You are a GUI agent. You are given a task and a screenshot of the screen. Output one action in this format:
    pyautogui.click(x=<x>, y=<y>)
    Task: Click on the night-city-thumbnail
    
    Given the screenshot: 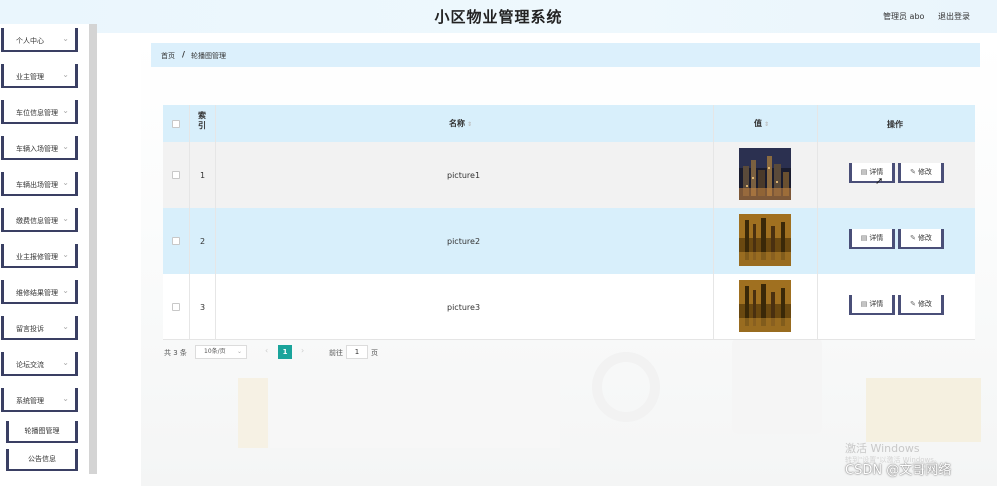 What is the action you would take?
    pyautogui.click(x=765, y=174)
    